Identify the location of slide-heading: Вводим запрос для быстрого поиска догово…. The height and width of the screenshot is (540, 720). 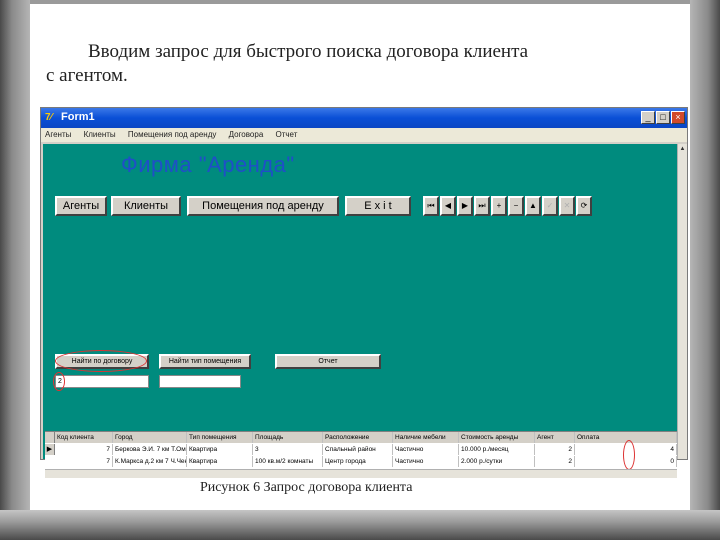
(366, 64).